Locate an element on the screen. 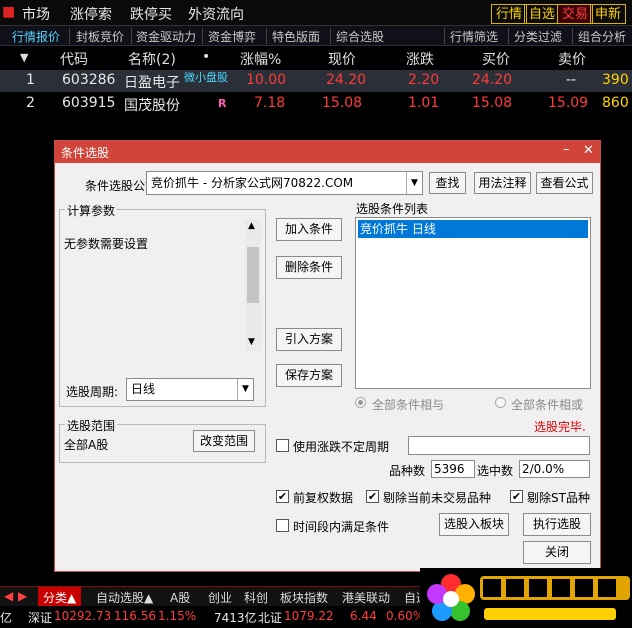 Image resolution: width=632 pixels, height=628 pixels. col-chg: 涨跌 is located at coordinates (420, 59).